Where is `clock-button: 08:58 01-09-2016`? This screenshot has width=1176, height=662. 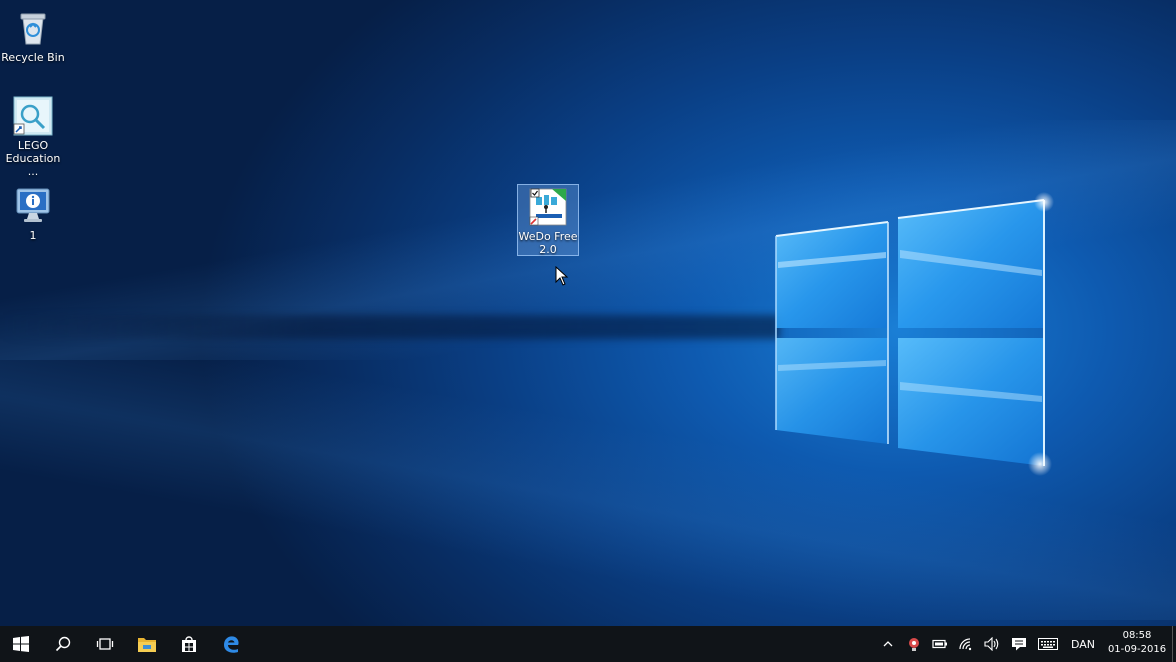 clock-button: 08:58 01-09-2016 is located at coordinates (1137, 644).